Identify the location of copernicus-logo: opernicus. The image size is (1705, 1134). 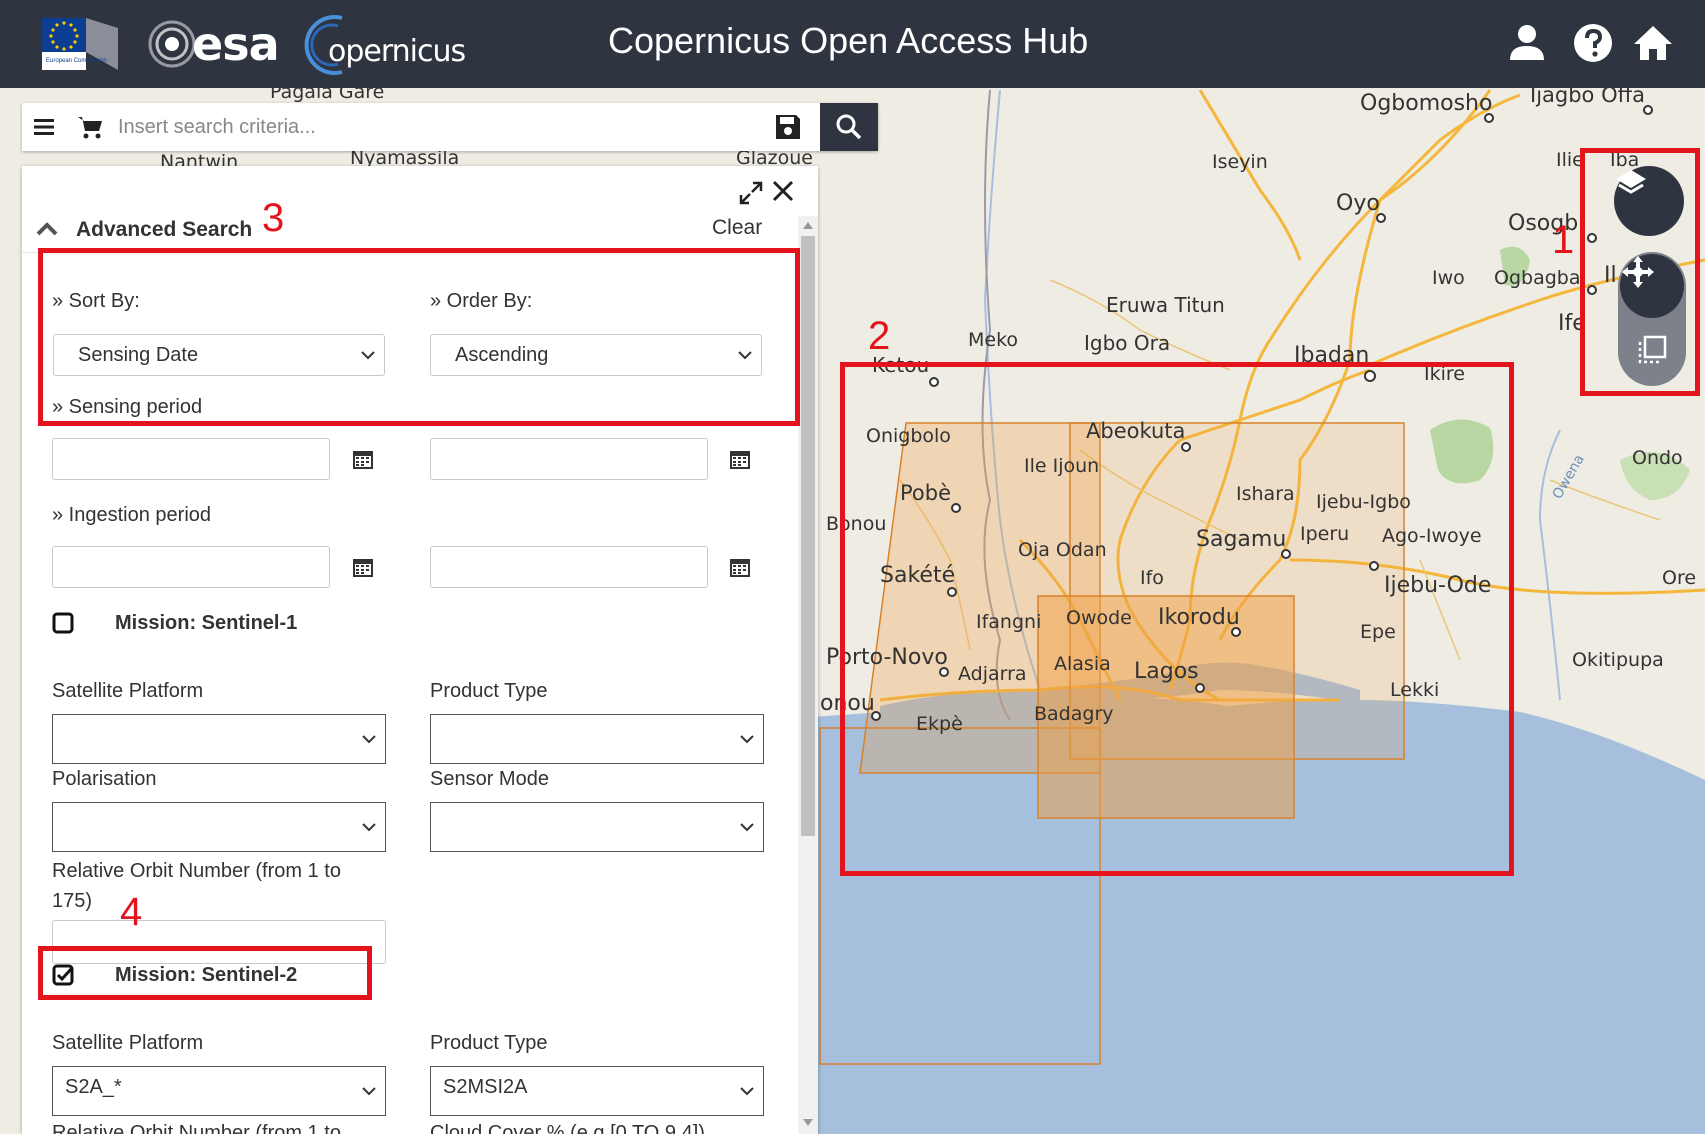
(392, 45).